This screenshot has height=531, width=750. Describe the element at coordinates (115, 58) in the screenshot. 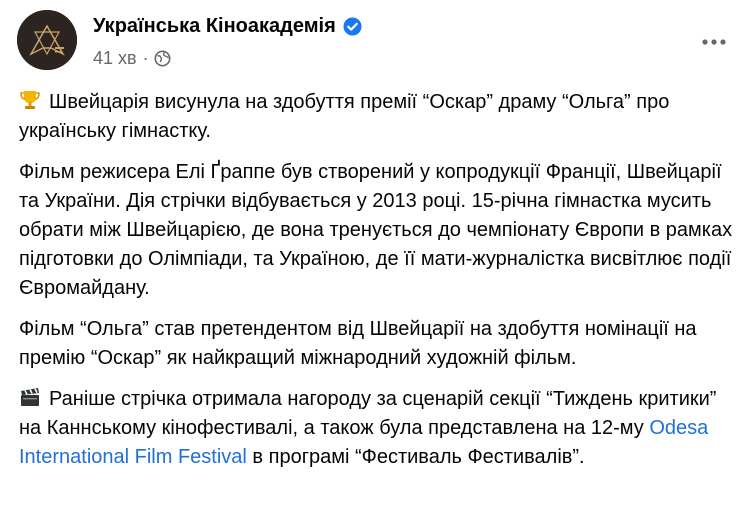

I see `post-timestamp: 41 хв` at that location.